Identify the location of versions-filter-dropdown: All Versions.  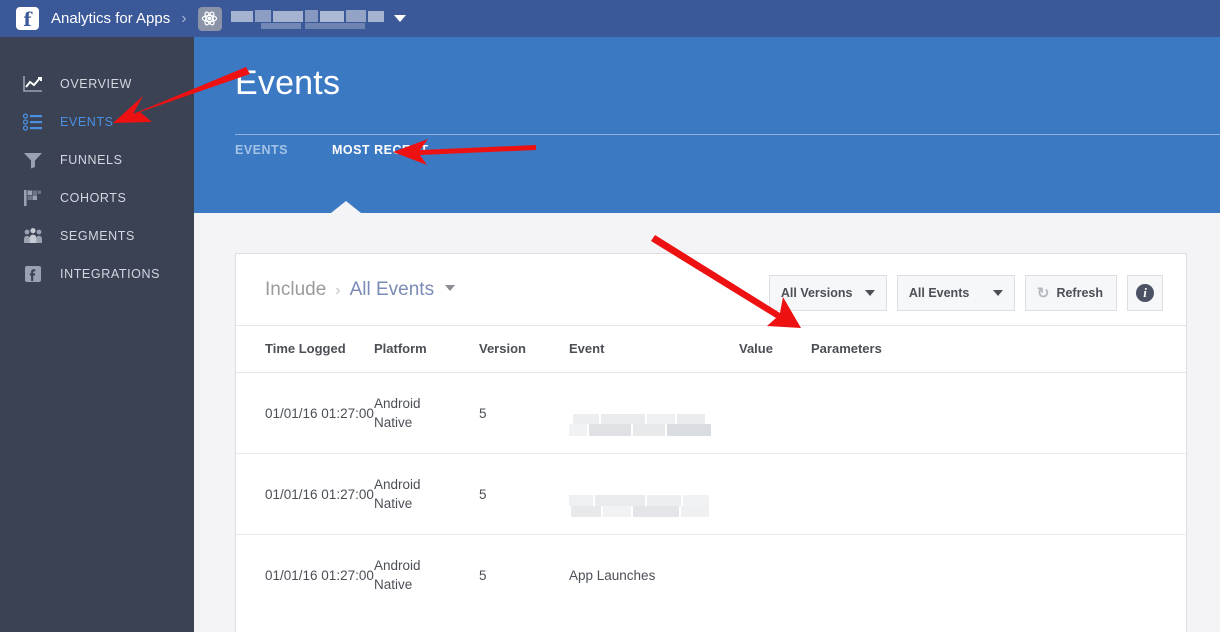
(827, 293).